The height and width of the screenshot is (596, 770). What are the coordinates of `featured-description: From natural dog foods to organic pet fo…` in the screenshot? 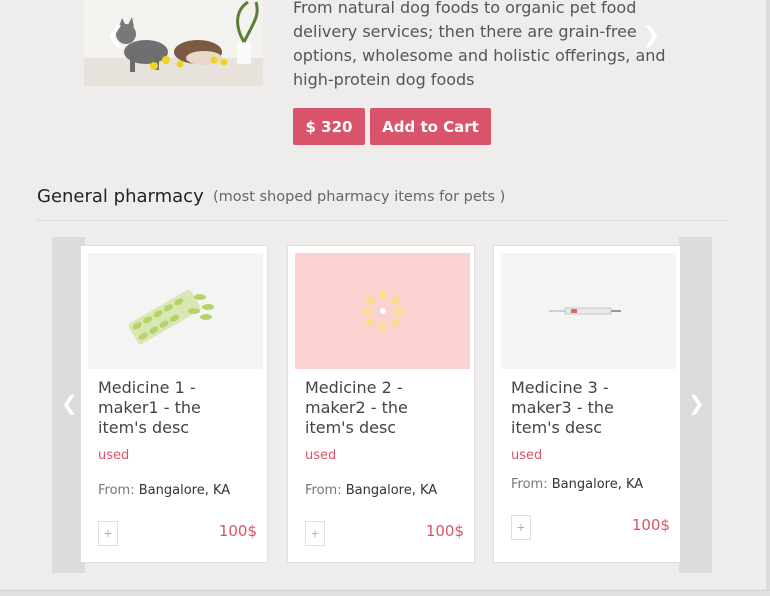 It's located at (479, 44).